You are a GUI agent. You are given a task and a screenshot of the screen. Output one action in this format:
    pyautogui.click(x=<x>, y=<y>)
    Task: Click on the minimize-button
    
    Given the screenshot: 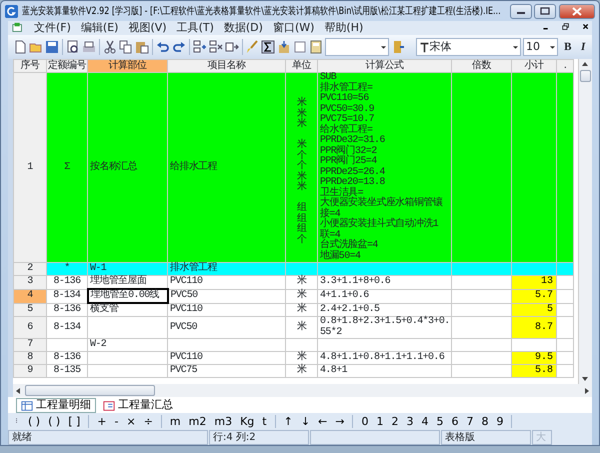 What is the action you would take?
    pyautogui.click(x=521, y=11)
    